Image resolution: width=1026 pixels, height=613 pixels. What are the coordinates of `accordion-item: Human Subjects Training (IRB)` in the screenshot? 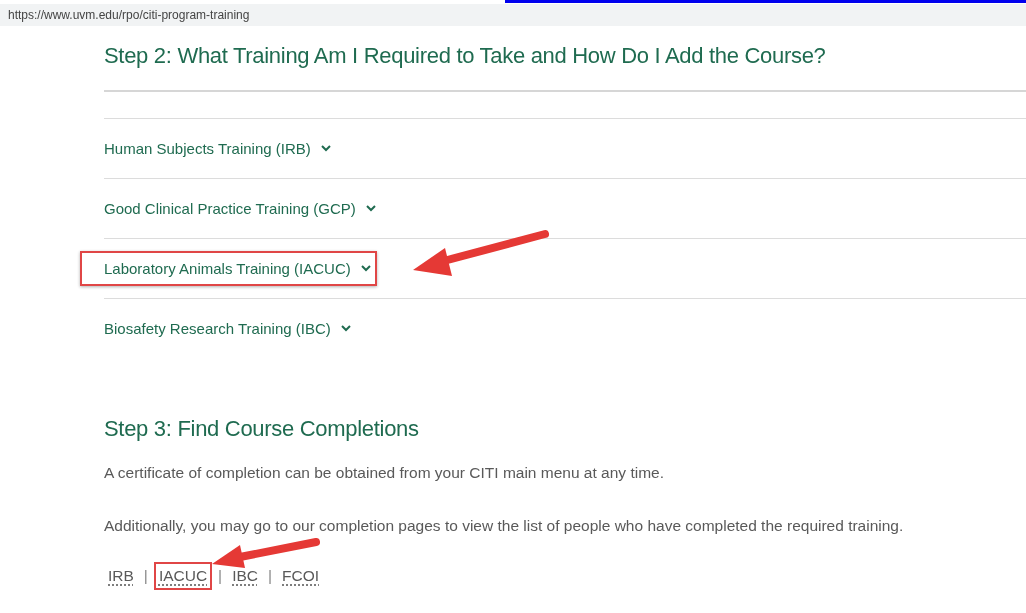 It's located at (208, 148).